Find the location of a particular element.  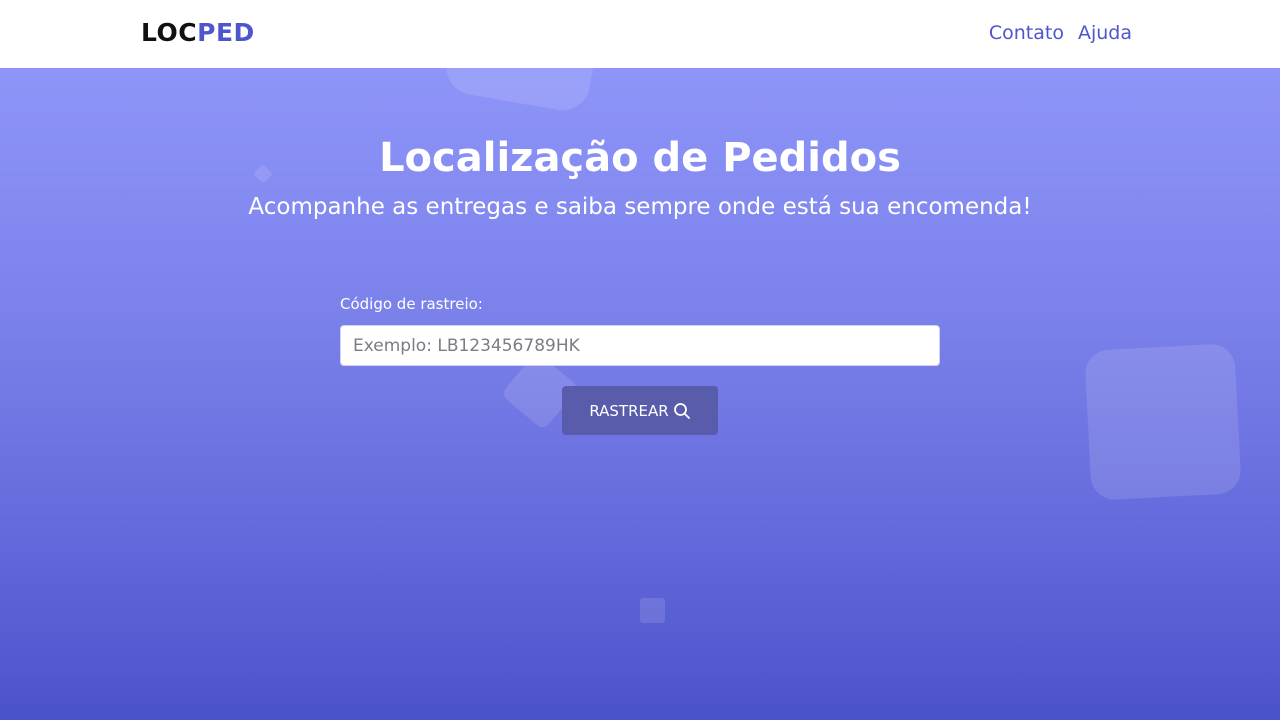

tracking-code-label: Código de rastreio: is located at coordinates (411, 304).